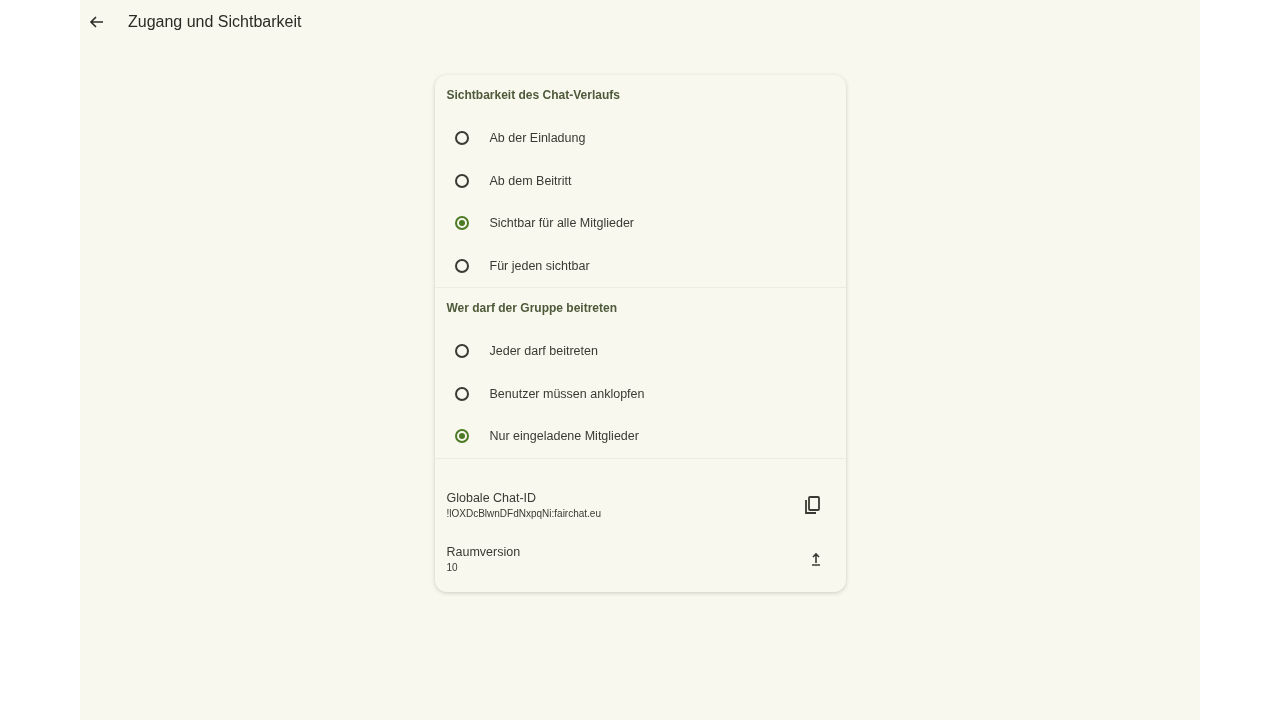 The width and height of the screenshot is (1280, 720). I want to click on radio-option: Ab der Einladung, so click(640, 138).